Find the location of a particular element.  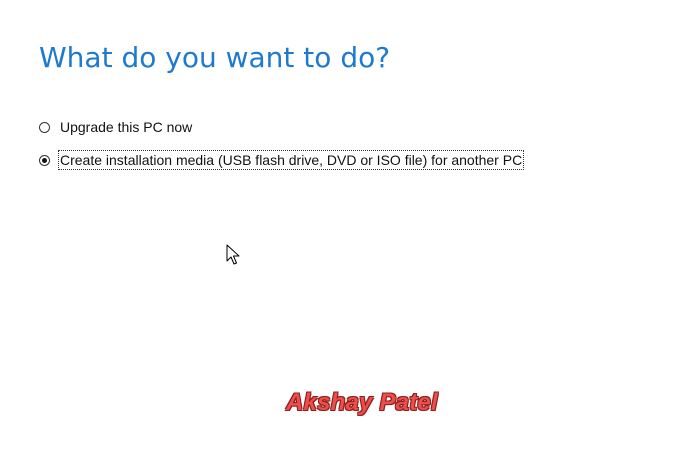

page-title: What do you want to do? is located at coordinates (215, 57).